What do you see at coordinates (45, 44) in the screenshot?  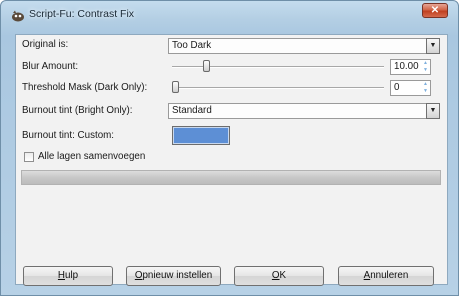 I see `original-label: Original is:` at bounding box center [45, 44].